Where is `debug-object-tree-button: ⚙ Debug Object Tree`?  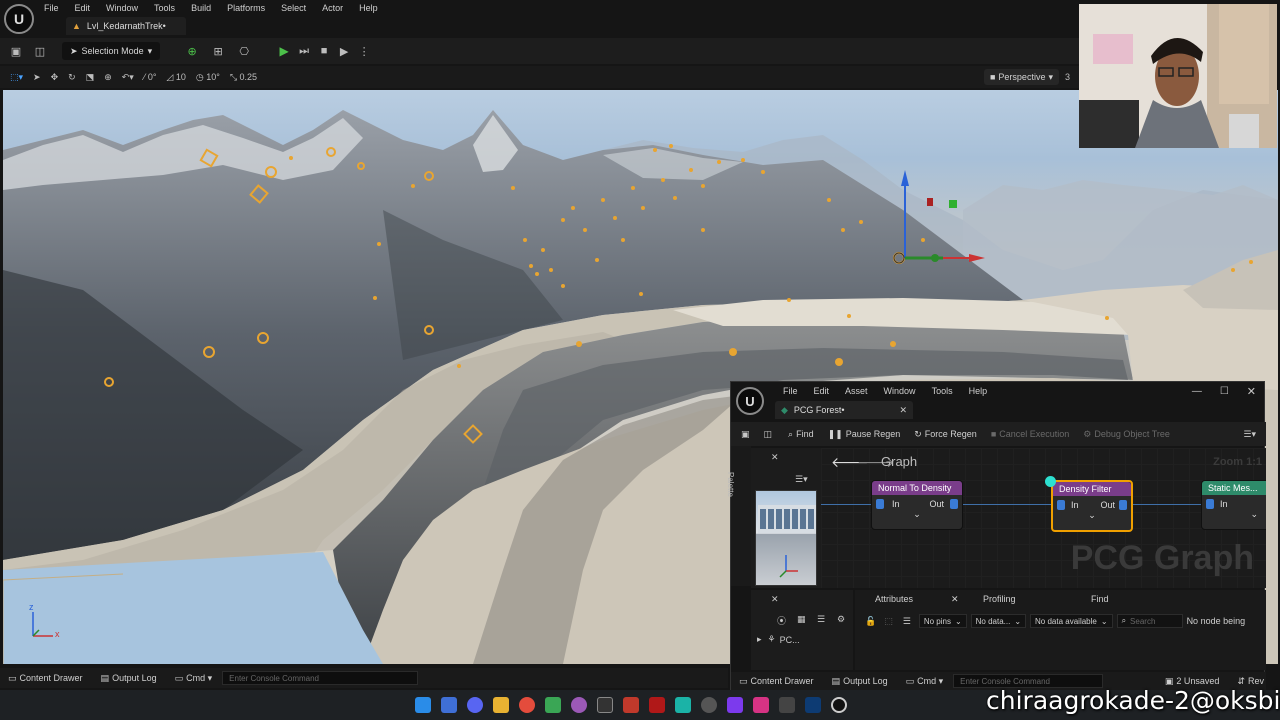 debug-object-tree-button: ⚙ Debug Object Tree is located at coordinates (1126, 434).